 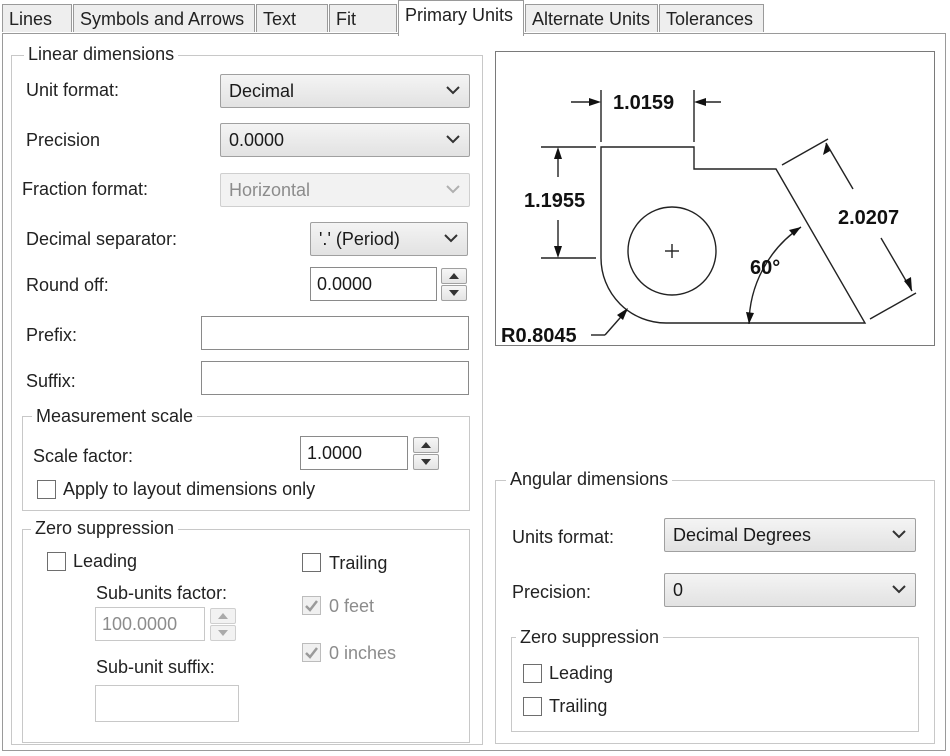 I want to click on tab-lines: Lines, so click(x=37, y=18).